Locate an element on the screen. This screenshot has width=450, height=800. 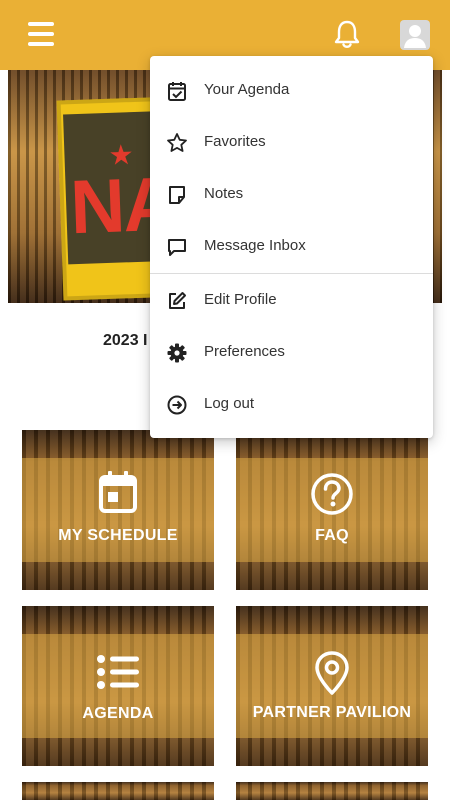
menu-item-edit-profile: Edit Profile is located at coordinates (291, 300).